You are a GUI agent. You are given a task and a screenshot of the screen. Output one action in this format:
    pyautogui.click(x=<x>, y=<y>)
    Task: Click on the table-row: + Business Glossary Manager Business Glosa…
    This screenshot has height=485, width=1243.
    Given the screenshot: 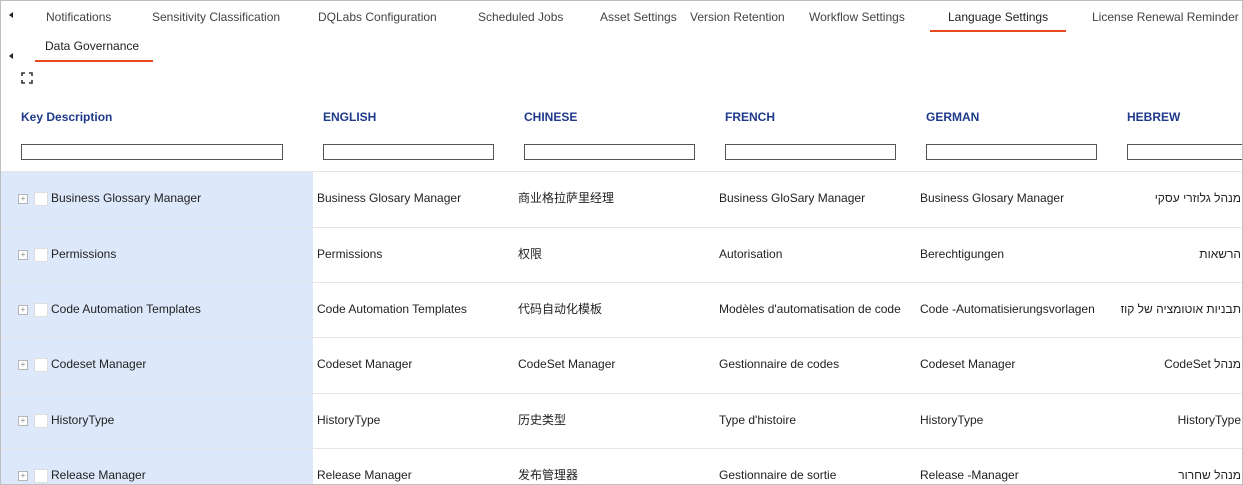 What is the action you would take?
    pyautogui.click(x=621, y=199)
    